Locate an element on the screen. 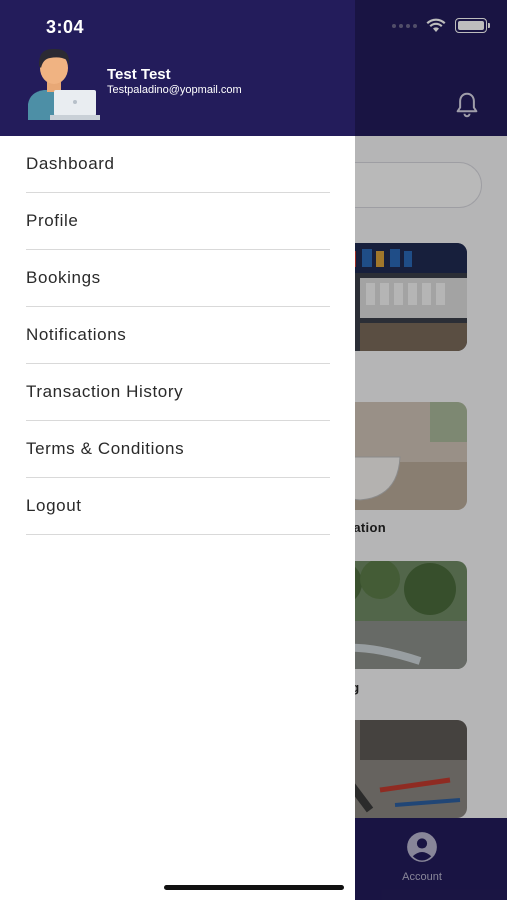 Image resolution: width=507 pixels, height=900 pixels. menu-item-terms-conditions: Terms & Conditions is located at coordinates (178, 449).